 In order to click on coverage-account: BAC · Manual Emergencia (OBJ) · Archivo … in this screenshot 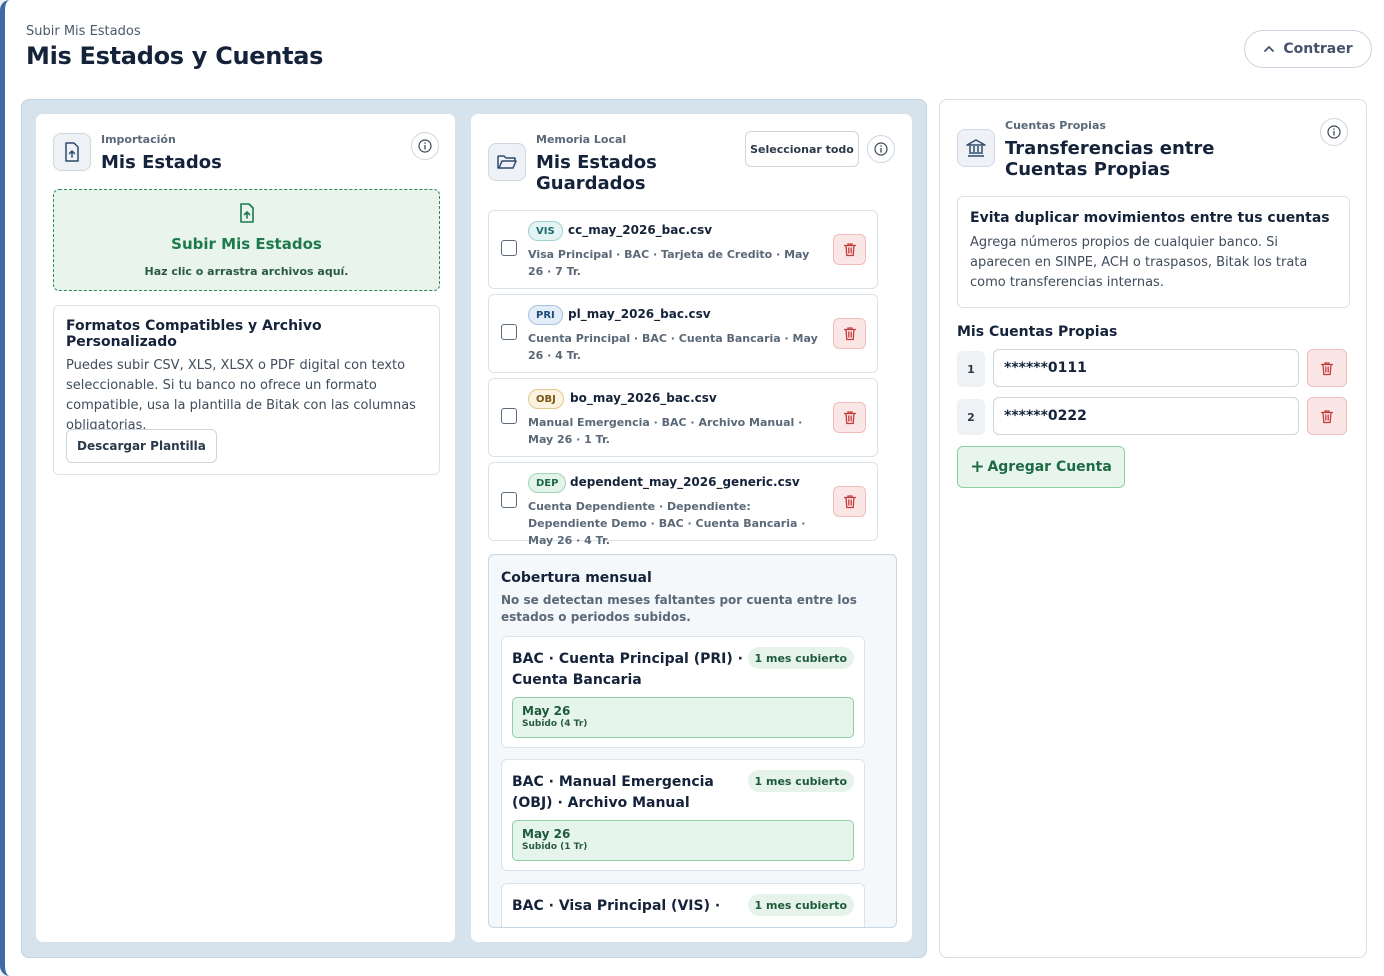, I will do `click(613, 792)`.